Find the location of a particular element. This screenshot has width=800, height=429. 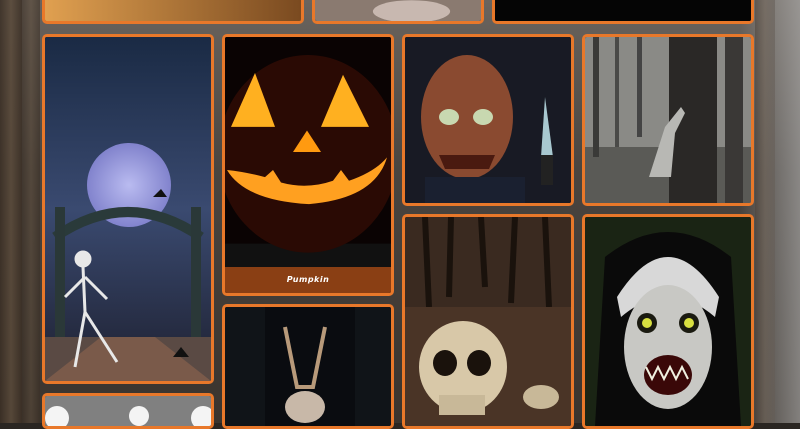

skull-forest-image is located at coordinates (488, 321).